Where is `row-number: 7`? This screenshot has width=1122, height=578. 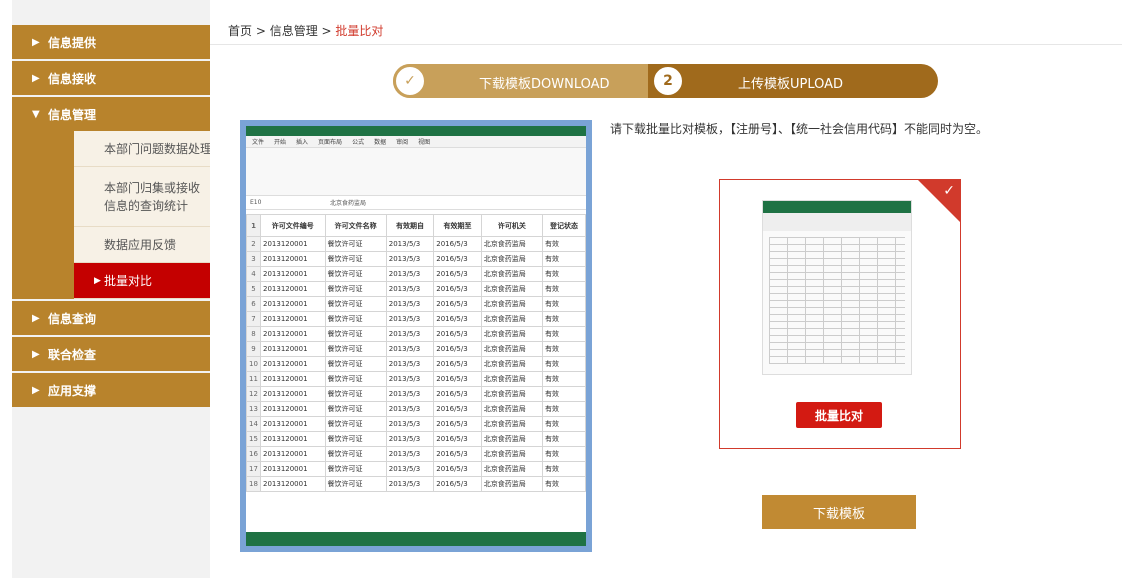 row-number: 7 is located at coordinates (253, 319).